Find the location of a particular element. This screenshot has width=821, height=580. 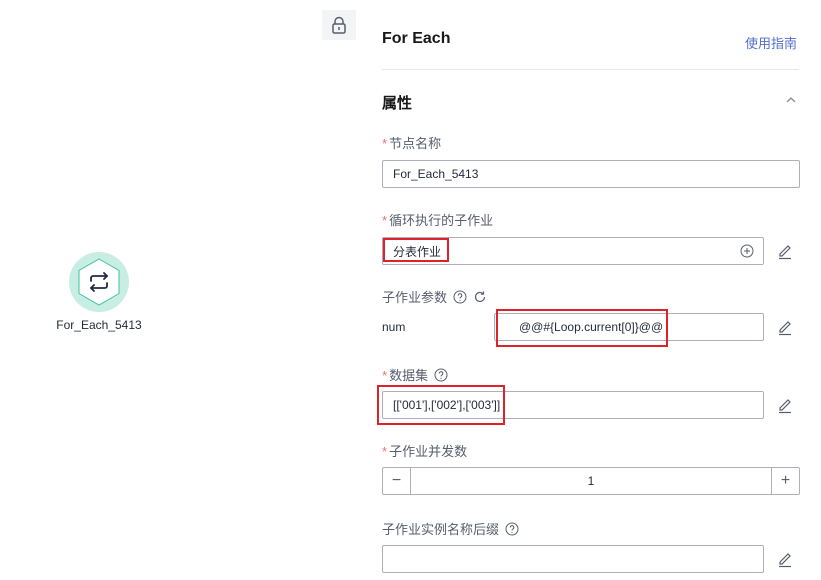

sub-job-params-label: 子作业参数 is located at coordinates (434, 296).